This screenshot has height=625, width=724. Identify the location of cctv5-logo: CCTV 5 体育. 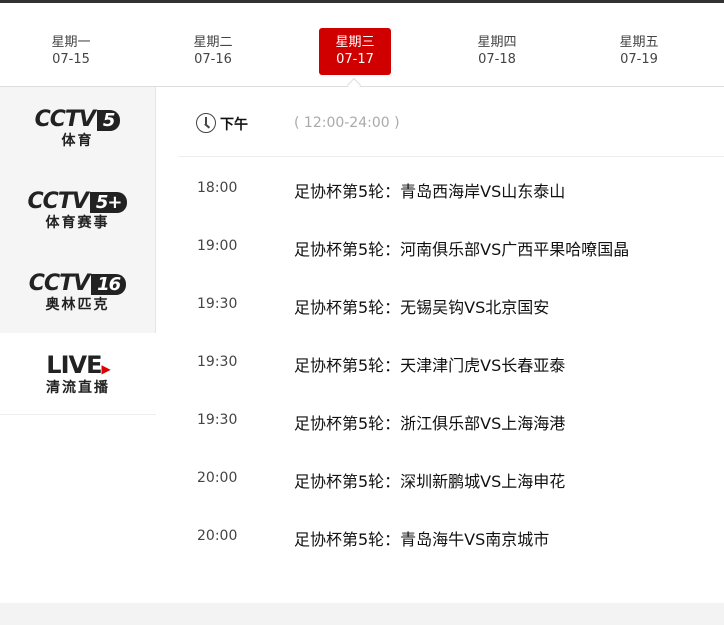
(78, 128).